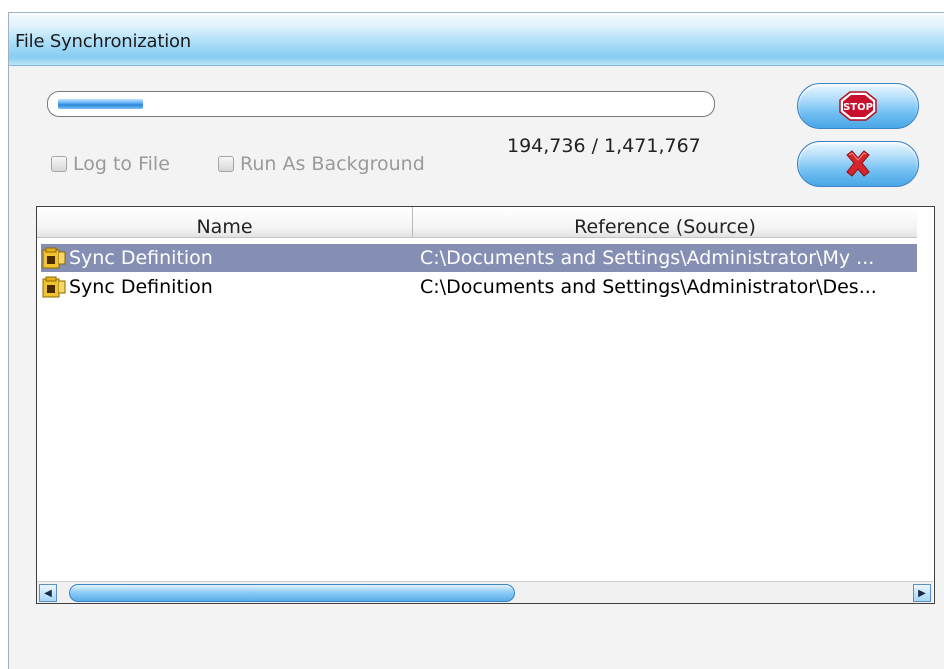  I want to click on scroll-left-arrow-icon: ◀, so click(48, 593).